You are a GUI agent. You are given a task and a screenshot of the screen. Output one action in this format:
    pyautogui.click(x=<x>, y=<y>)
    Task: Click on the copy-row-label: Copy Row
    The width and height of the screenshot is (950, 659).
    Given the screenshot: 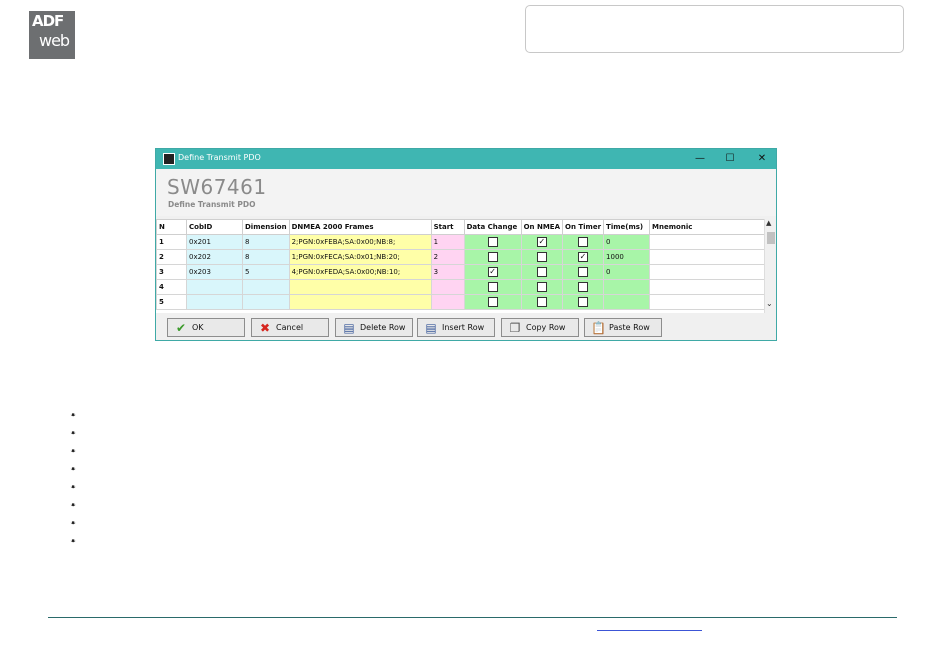 What is the action you would take?
    pyautogui.click(x=546, y=327)
    